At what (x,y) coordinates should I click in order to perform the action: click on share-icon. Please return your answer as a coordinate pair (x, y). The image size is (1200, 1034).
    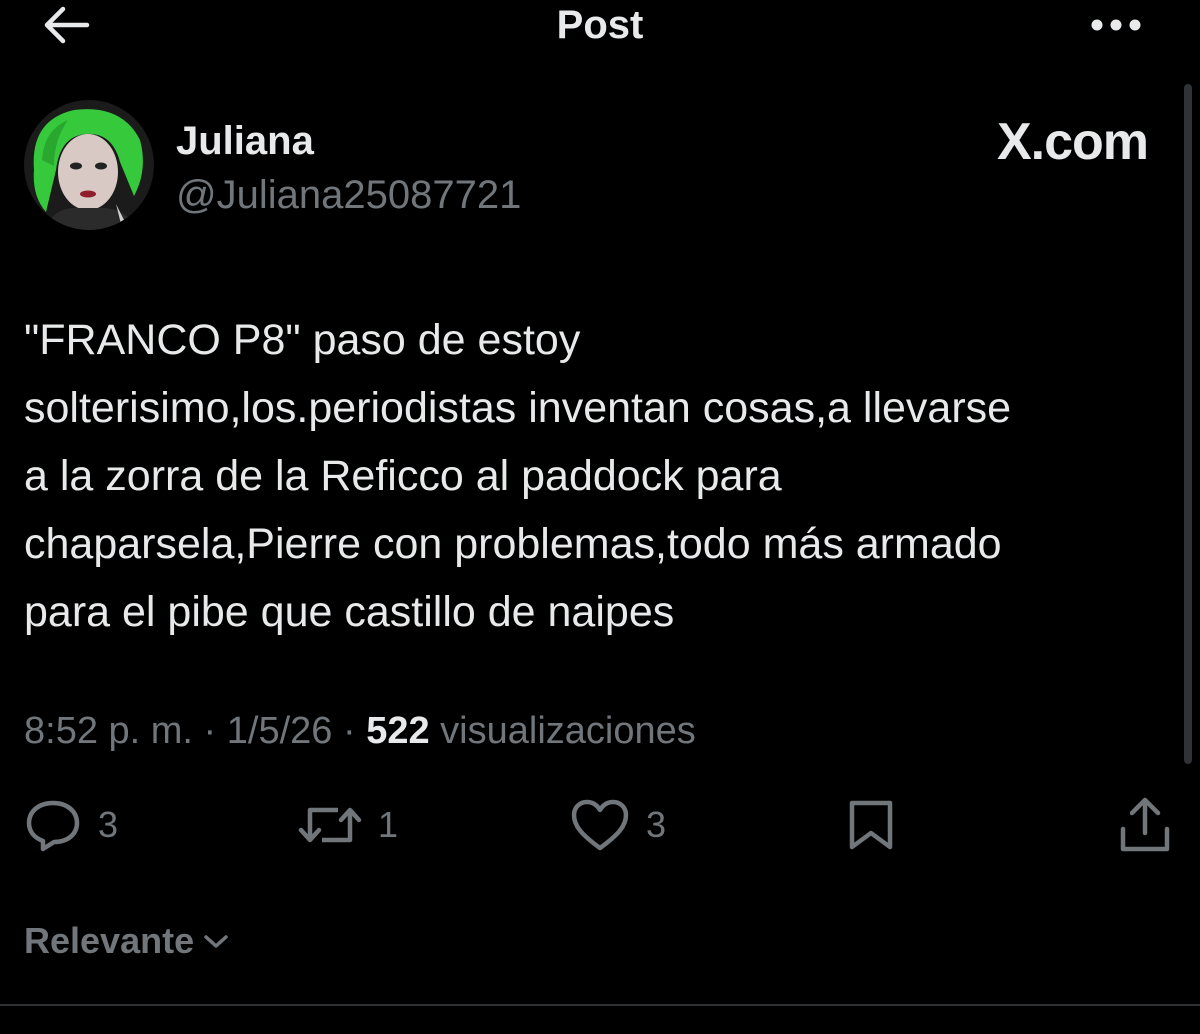
    Looking at the image, I should click on (1145, 824).